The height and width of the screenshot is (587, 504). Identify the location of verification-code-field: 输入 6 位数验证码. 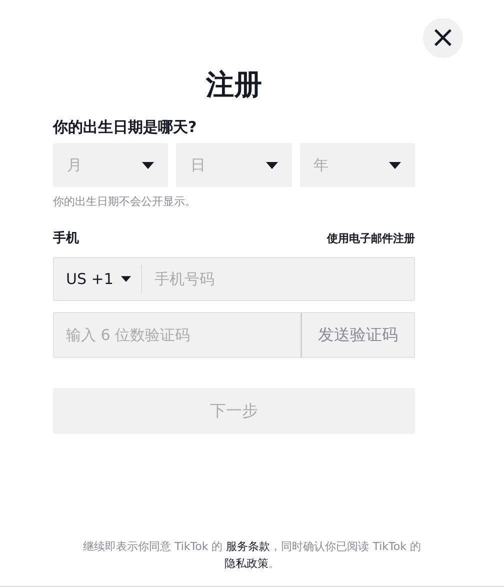
(177, 335).